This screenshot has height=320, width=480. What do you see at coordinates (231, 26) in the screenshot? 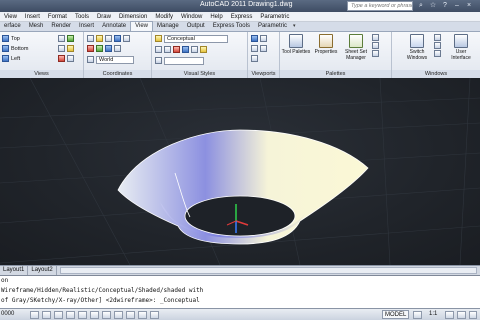
I see `tab-express-tools: Express Tools` at bounding box center [231, 26].